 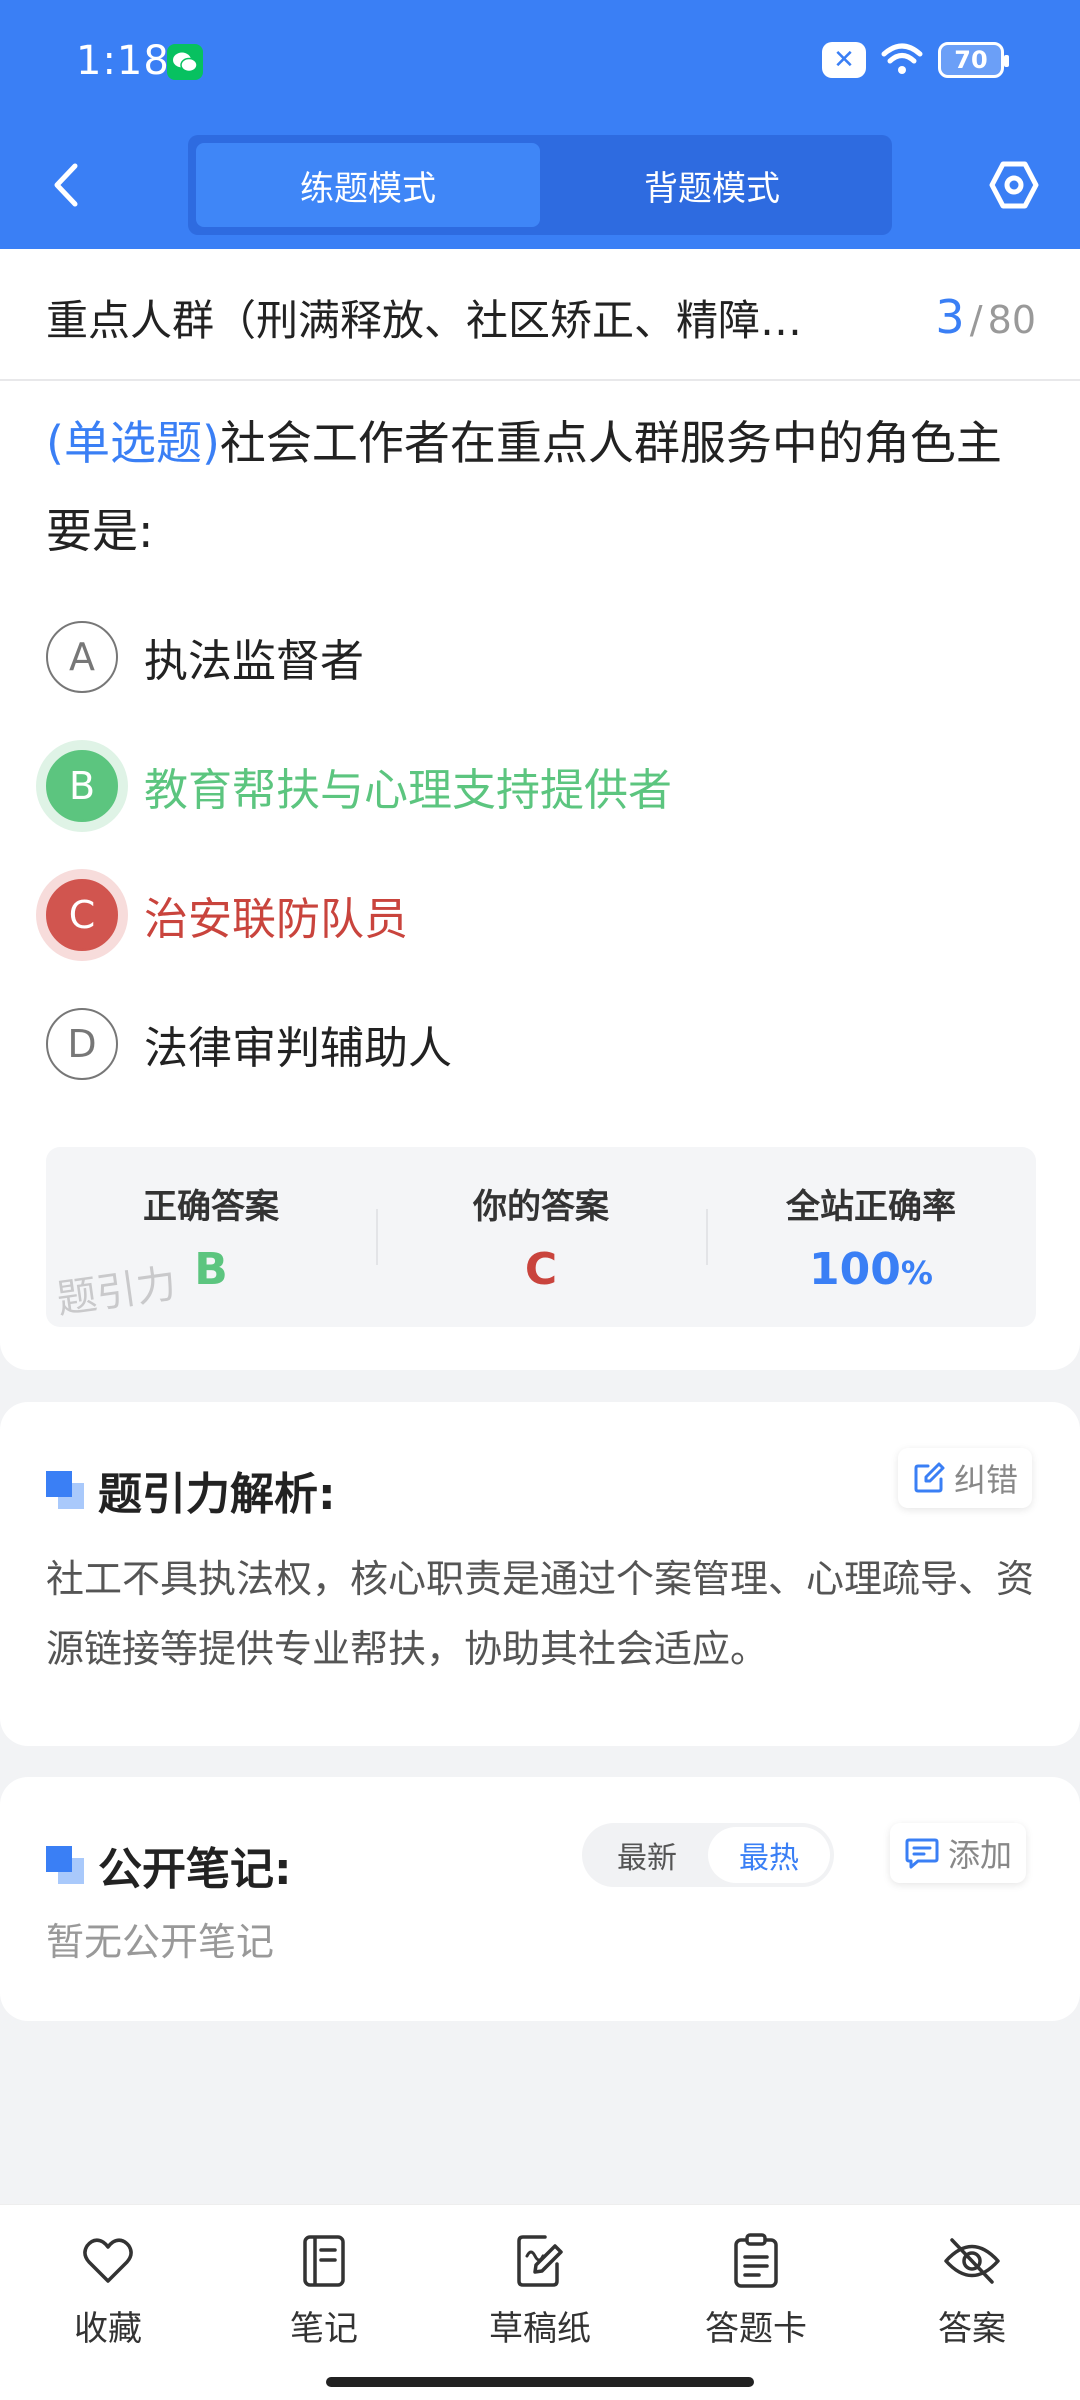 I want to click on settings-button, so click(x=1014, y=185).